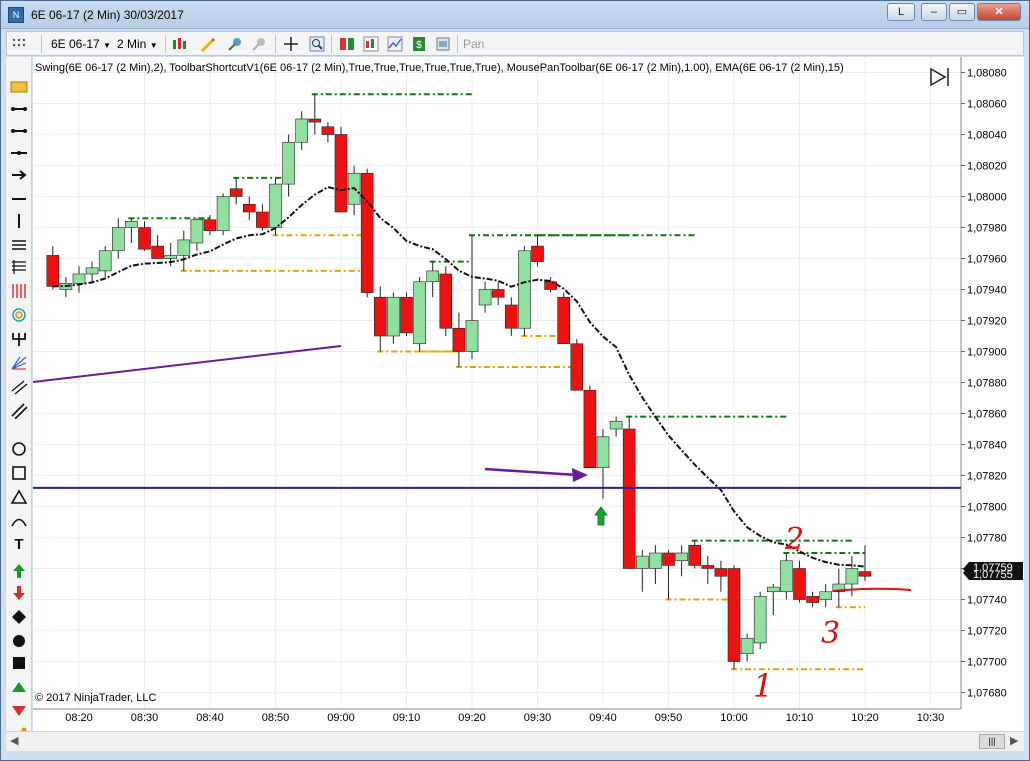  Describe the element at coordinates (19, 339) in the screenshot. I see `pitchfork-icon` at that location.